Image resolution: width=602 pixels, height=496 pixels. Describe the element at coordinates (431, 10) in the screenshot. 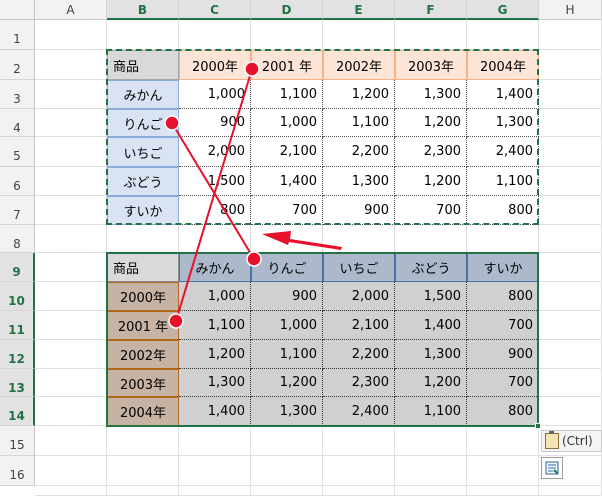

I see `column-header-f: F` at that location.